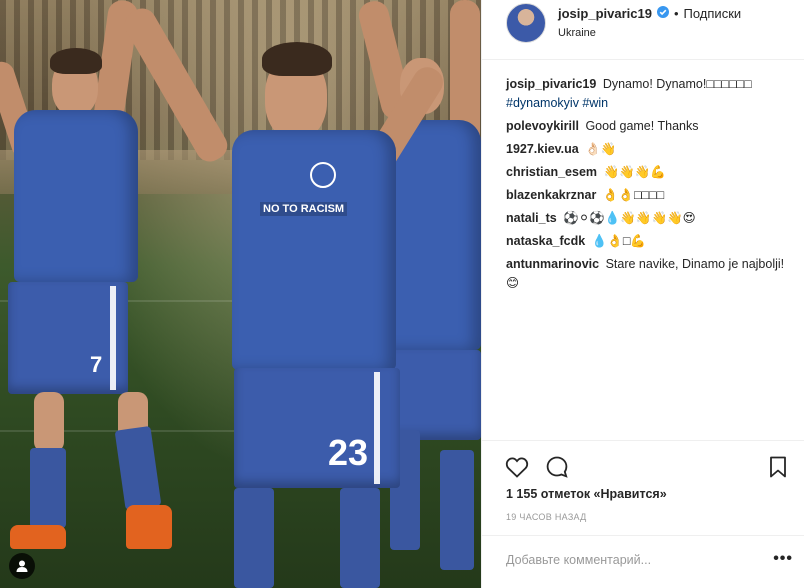  What do you see at coordinates (605, 13) in the screenshot?
I see `username-link: josip_pivaric19` at bounding box center [605, 13].